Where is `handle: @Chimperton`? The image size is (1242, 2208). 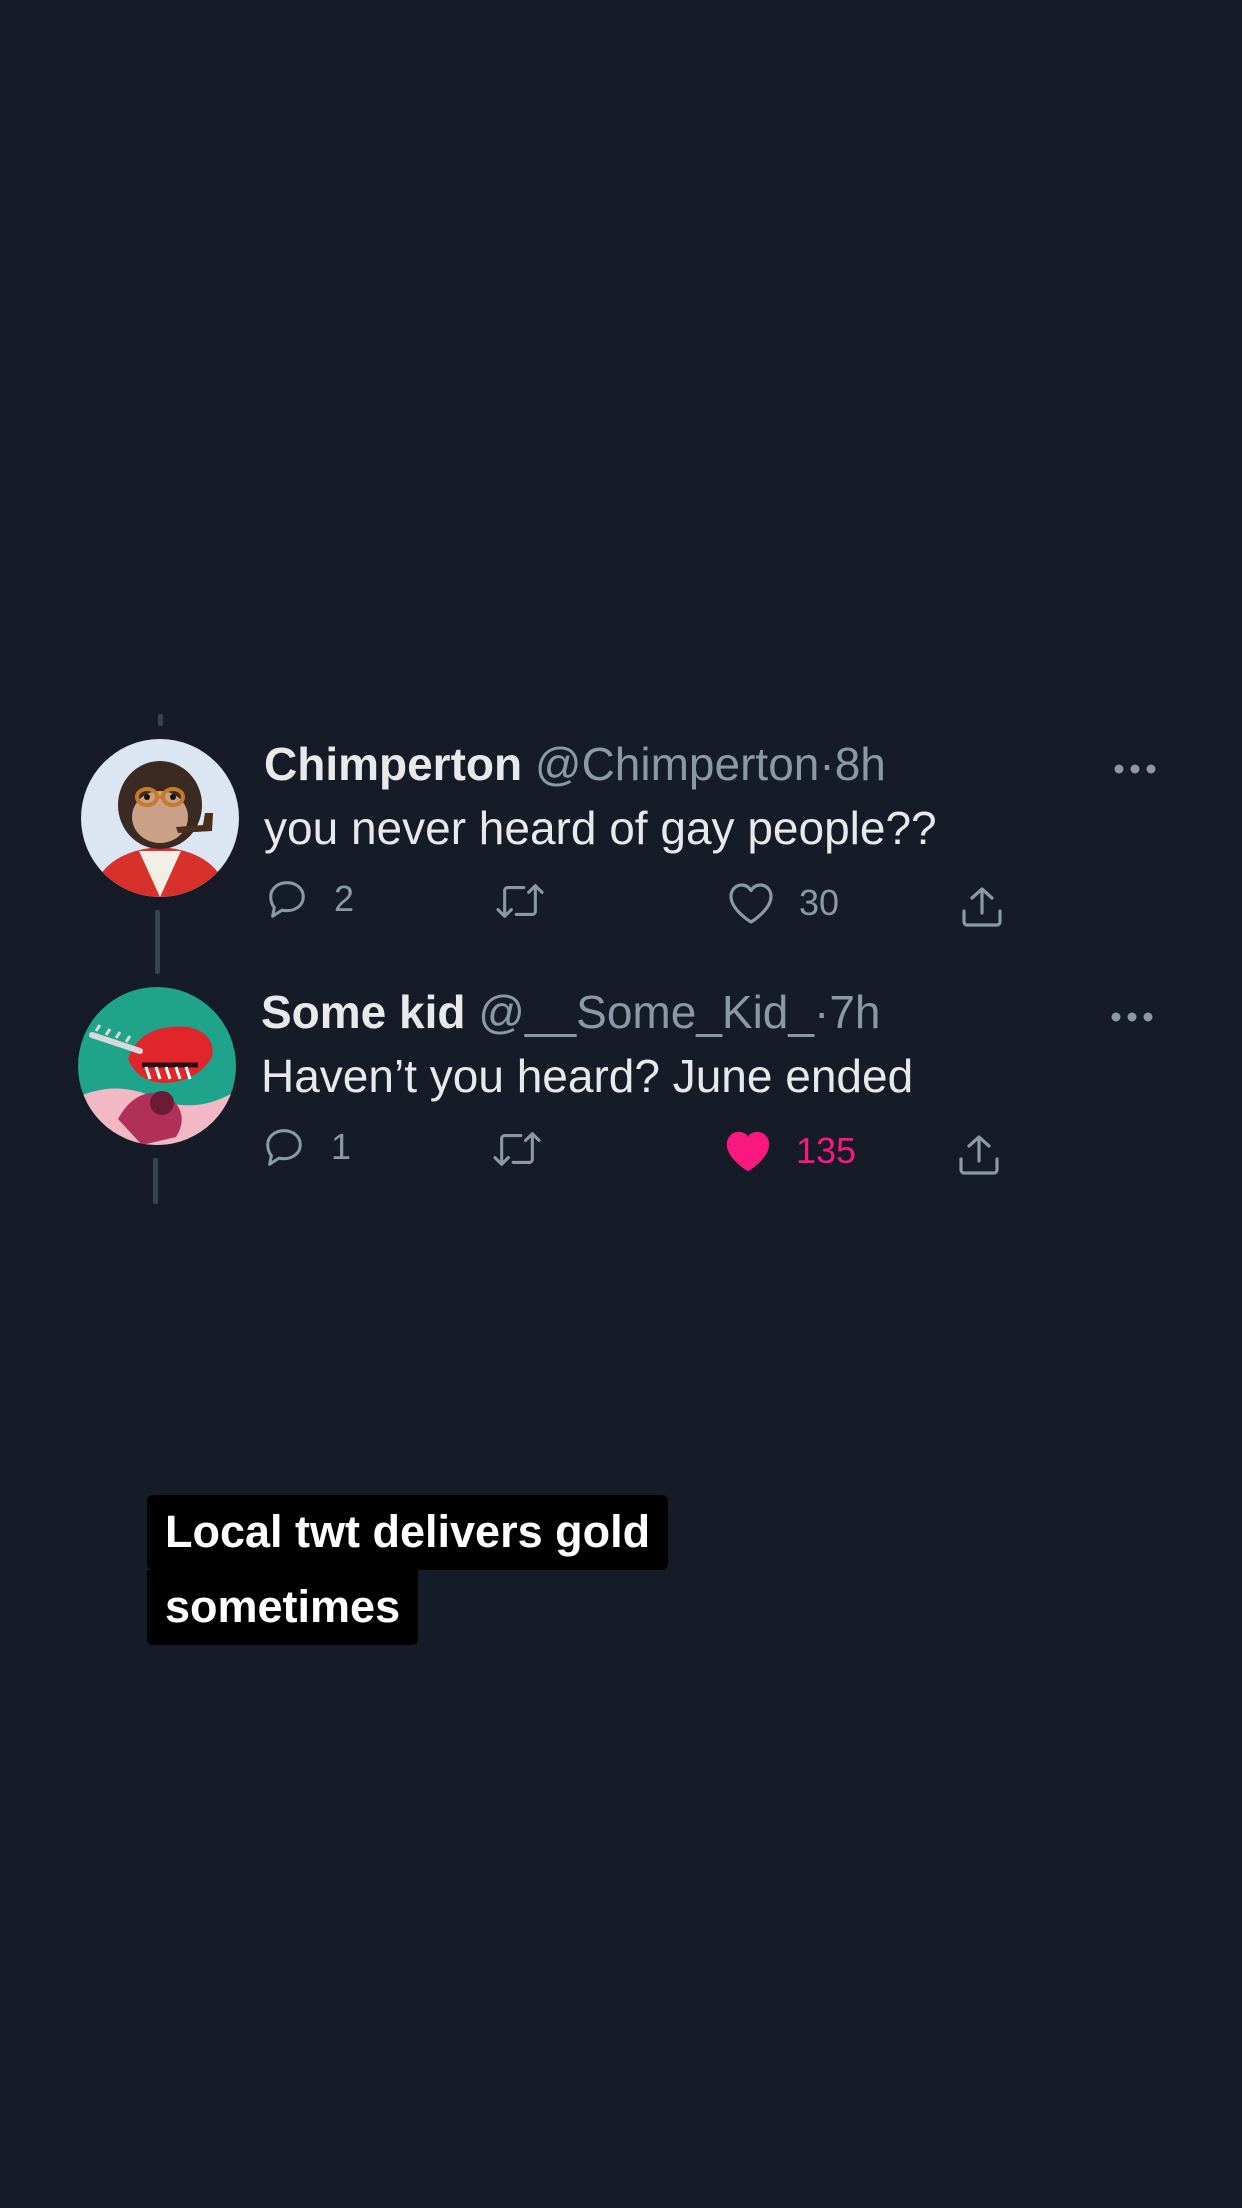 handle: @Chimperton is located at coordinates (677, 764).